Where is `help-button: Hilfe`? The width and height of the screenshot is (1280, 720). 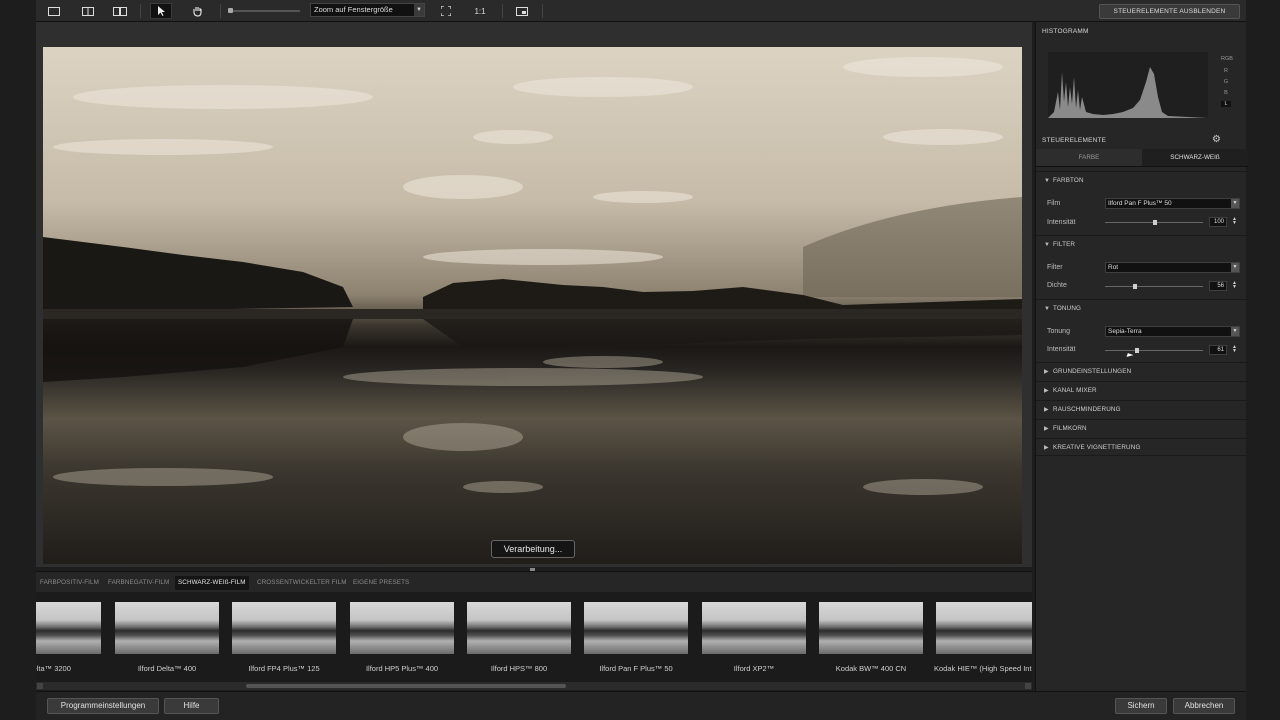
help-button: Hilfe is located at coordinates (191, 706).